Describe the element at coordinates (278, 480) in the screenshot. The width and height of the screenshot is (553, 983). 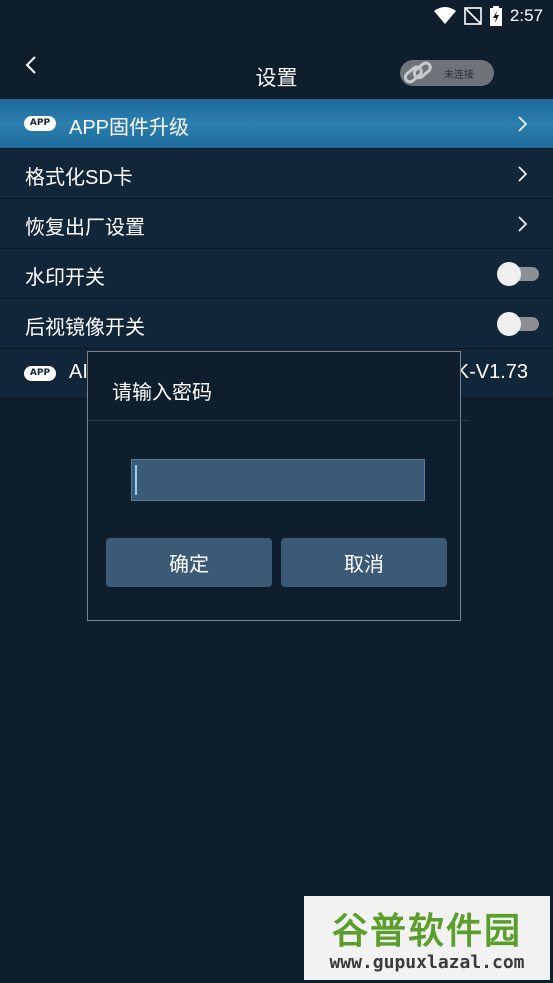
I see `password-input` at that location.